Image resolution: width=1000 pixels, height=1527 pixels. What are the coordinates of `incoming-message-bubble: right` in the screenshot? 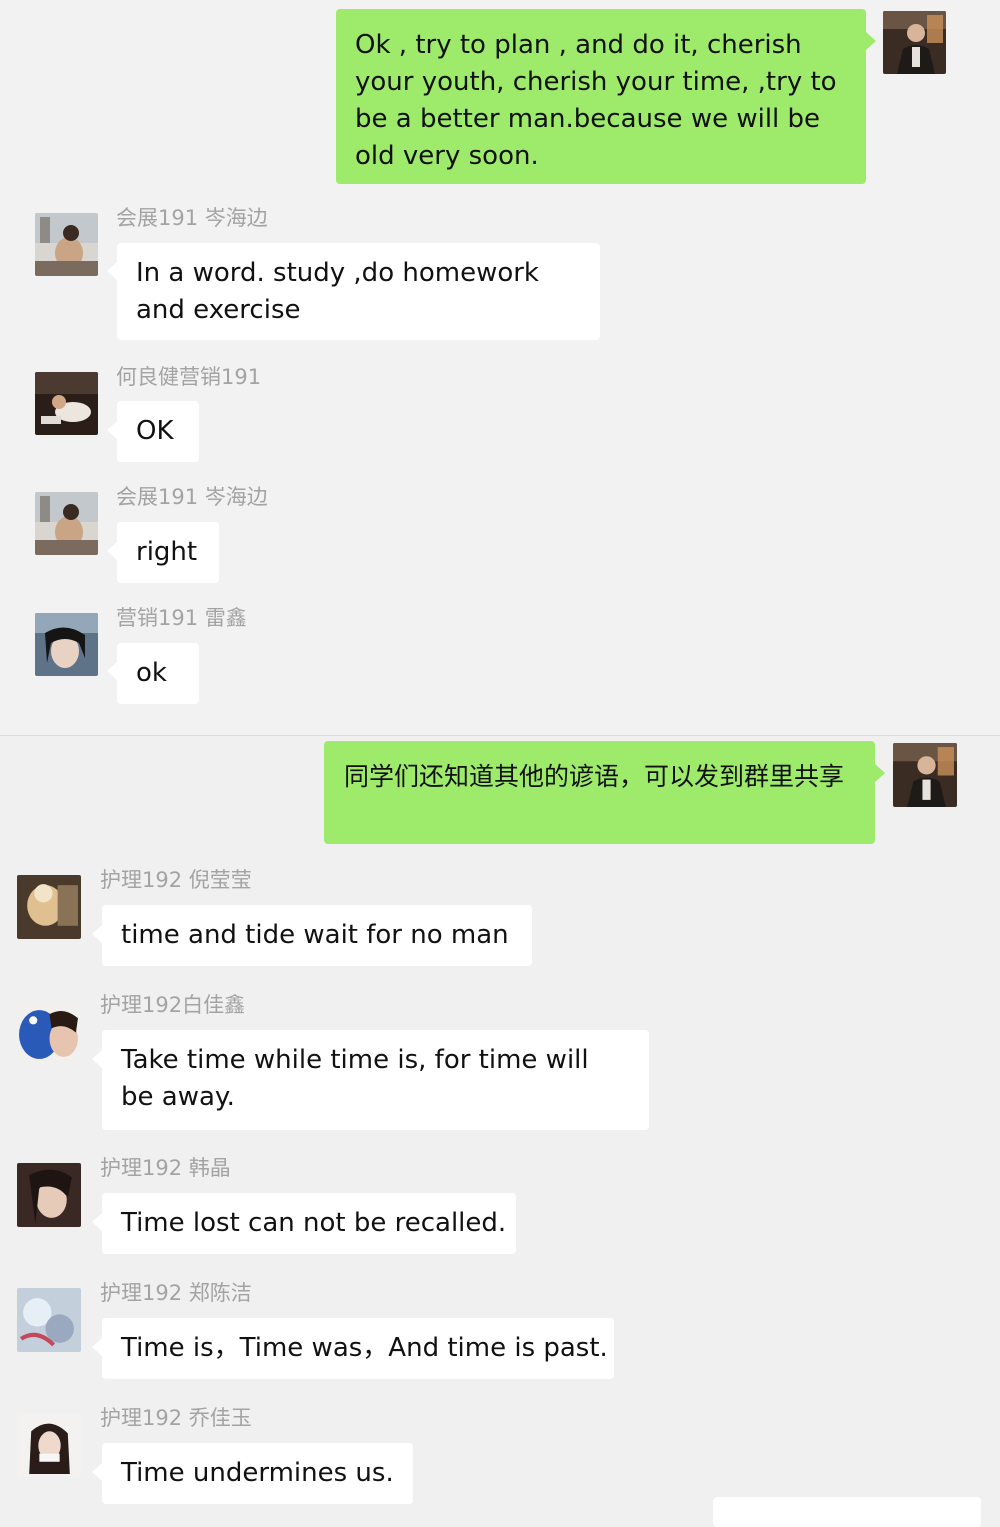 It's located at (168, 552).